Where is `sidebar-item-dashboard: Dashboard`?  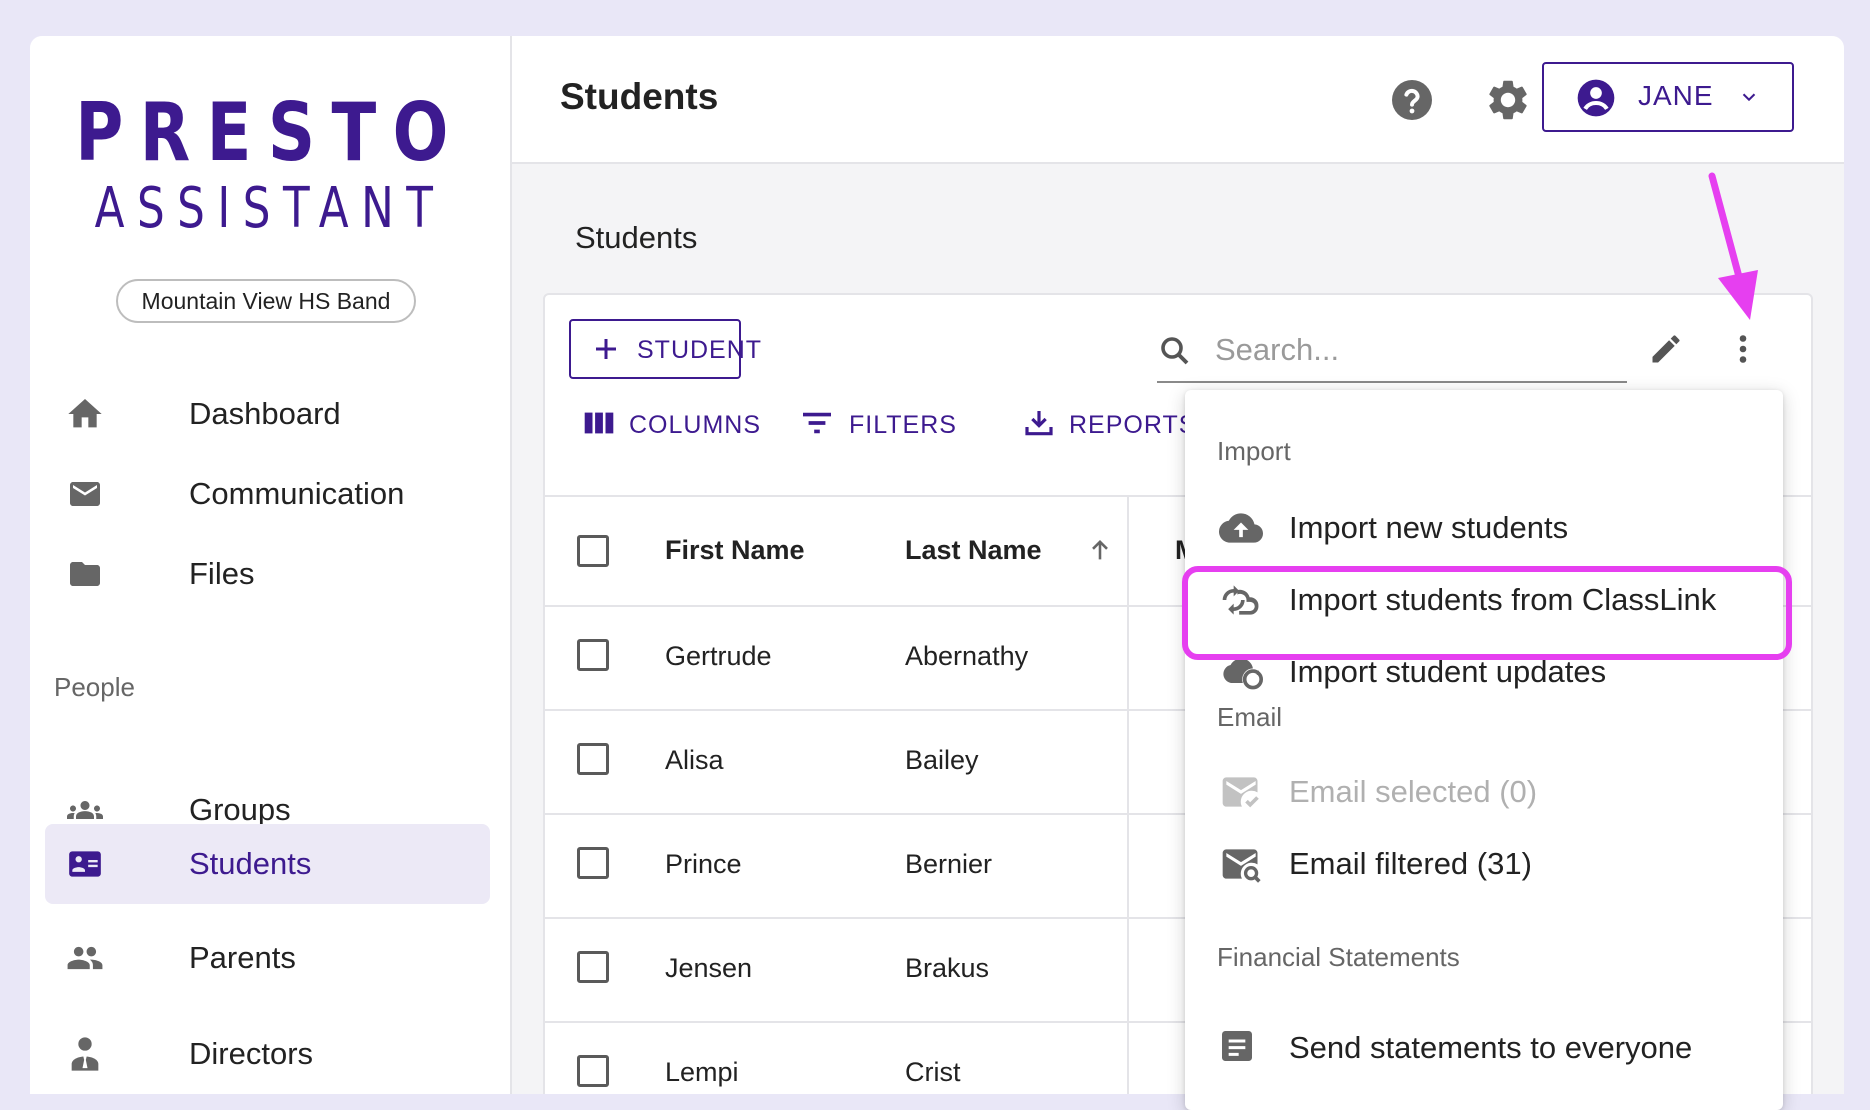 sidebar-item-dashboard: Dashboard is located at coordinates (267, 414).